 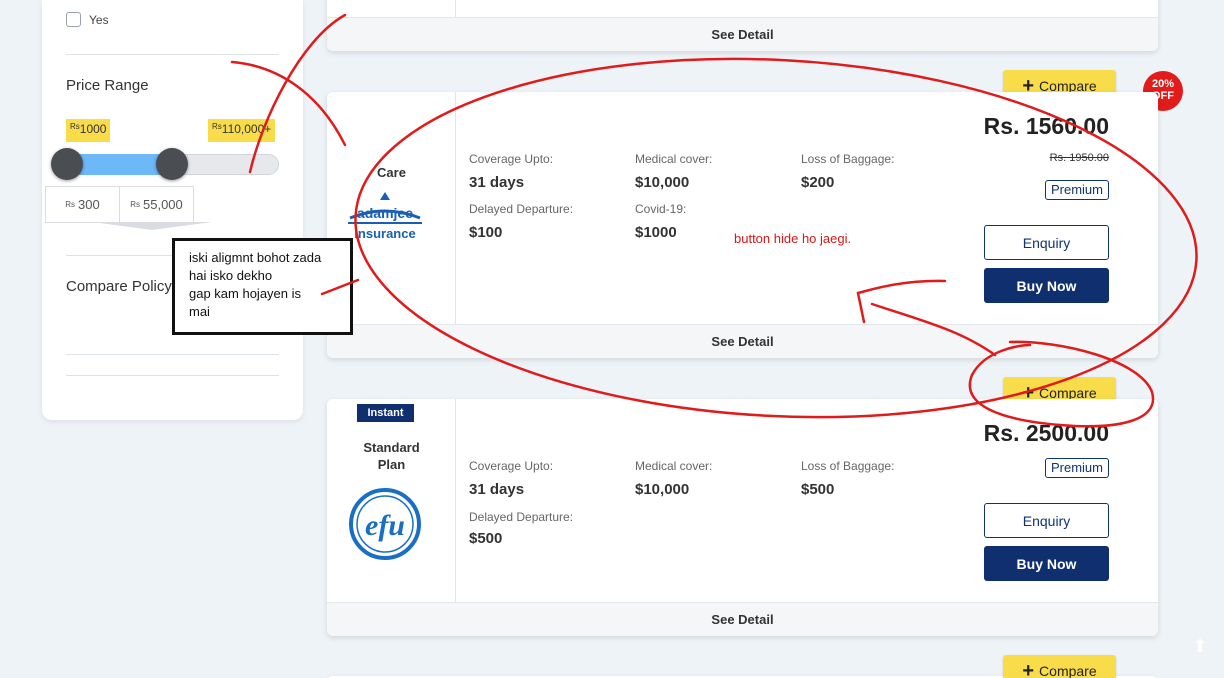 I want to click on yes-filter-option: Yes, so click(x=87, y=19).